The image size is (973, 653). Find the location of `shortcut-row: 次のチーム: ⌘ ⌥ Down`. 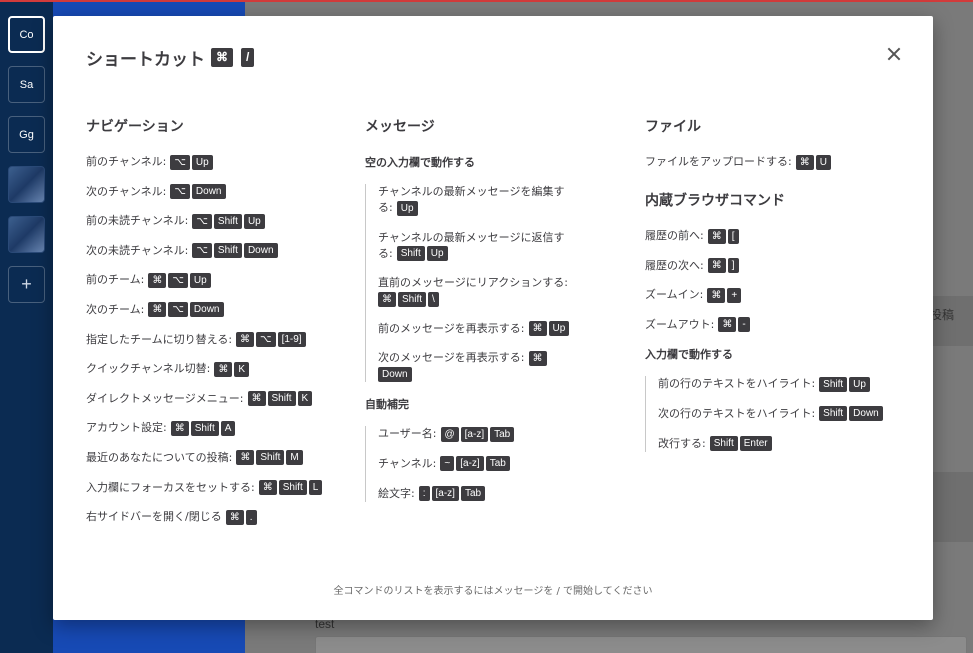

shortcut-row: 次のチーム: ⌘ ⌥ Down is located at coordinates (216, 310).